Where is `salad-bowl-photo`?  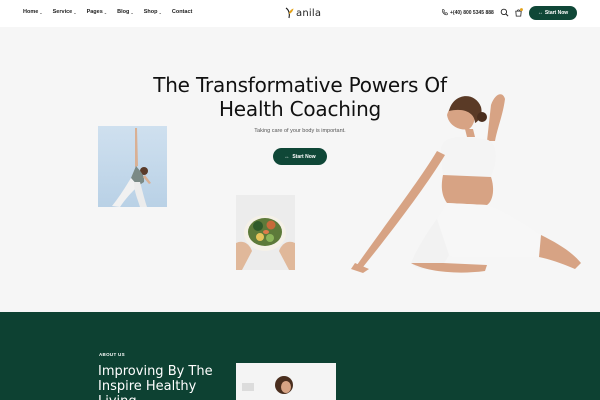
salad-bowl-photo is located at coordinates (265, 232).